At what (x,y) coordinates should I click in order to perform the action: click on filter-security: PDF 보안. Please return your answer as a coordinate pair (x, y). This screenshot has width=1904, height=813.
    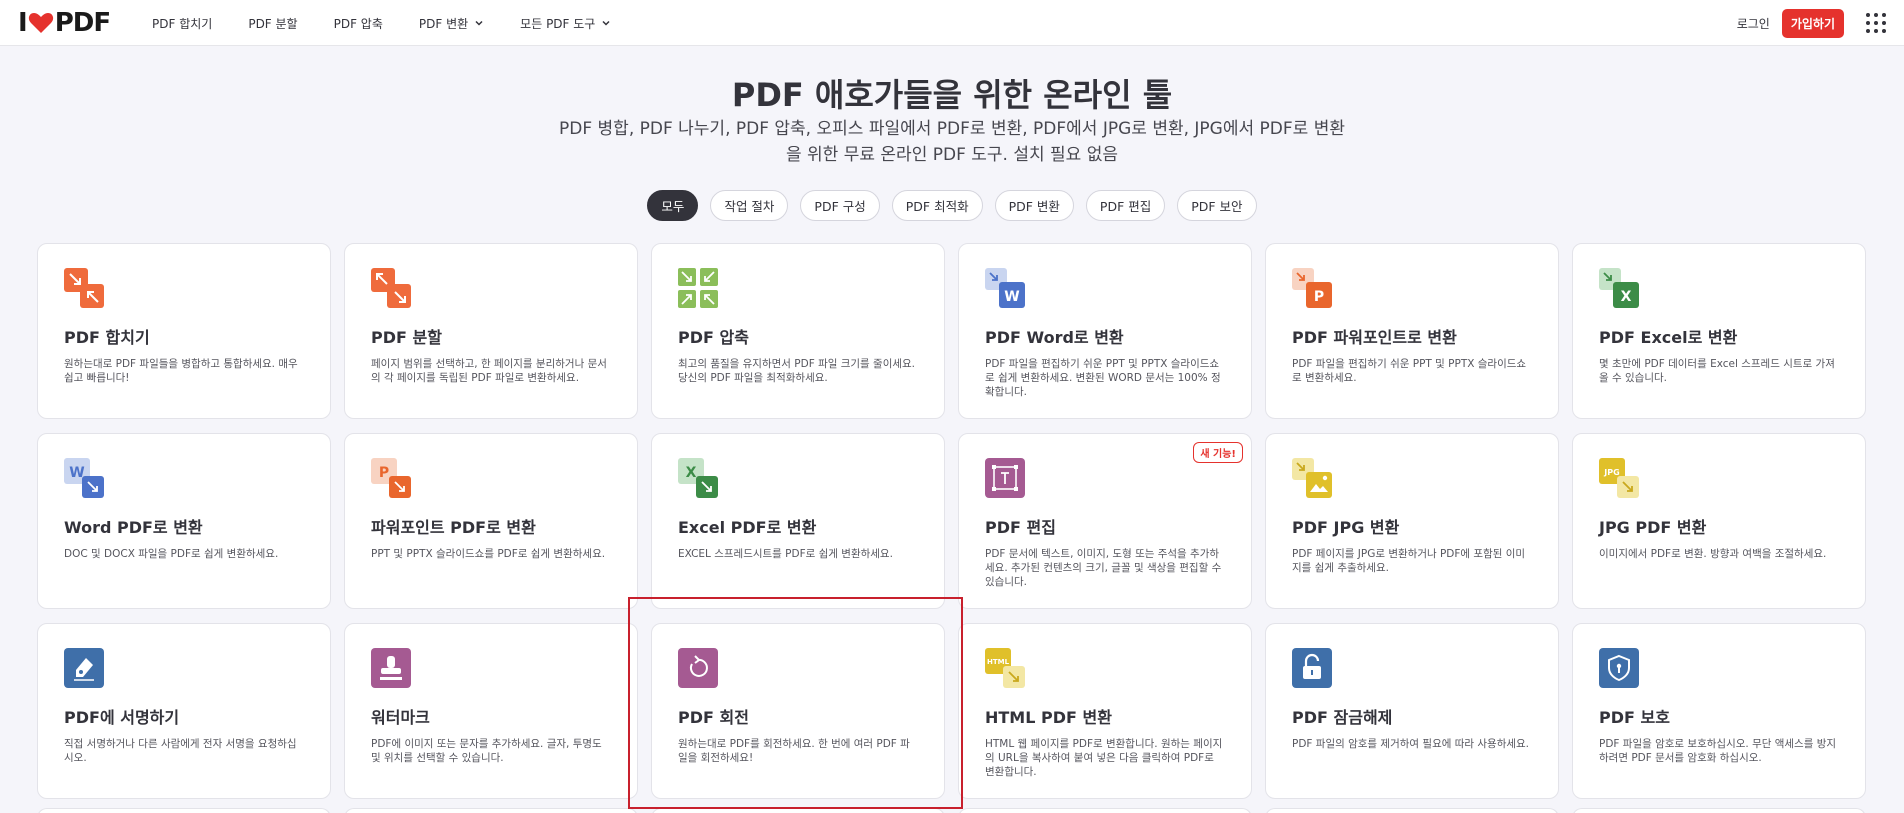
    Looking at the image, I should click on (1217, 205).